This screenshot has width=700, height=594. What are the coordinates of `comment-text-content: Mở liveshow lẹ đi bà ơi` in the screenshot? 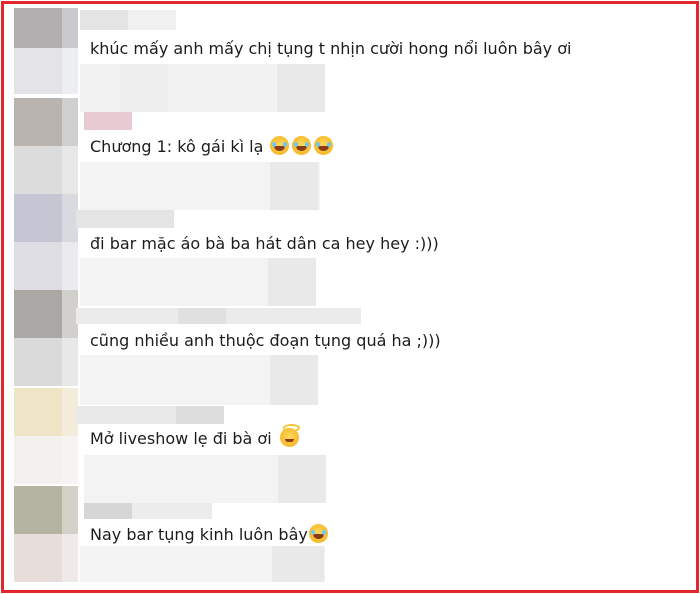 It's located at (181, 438).